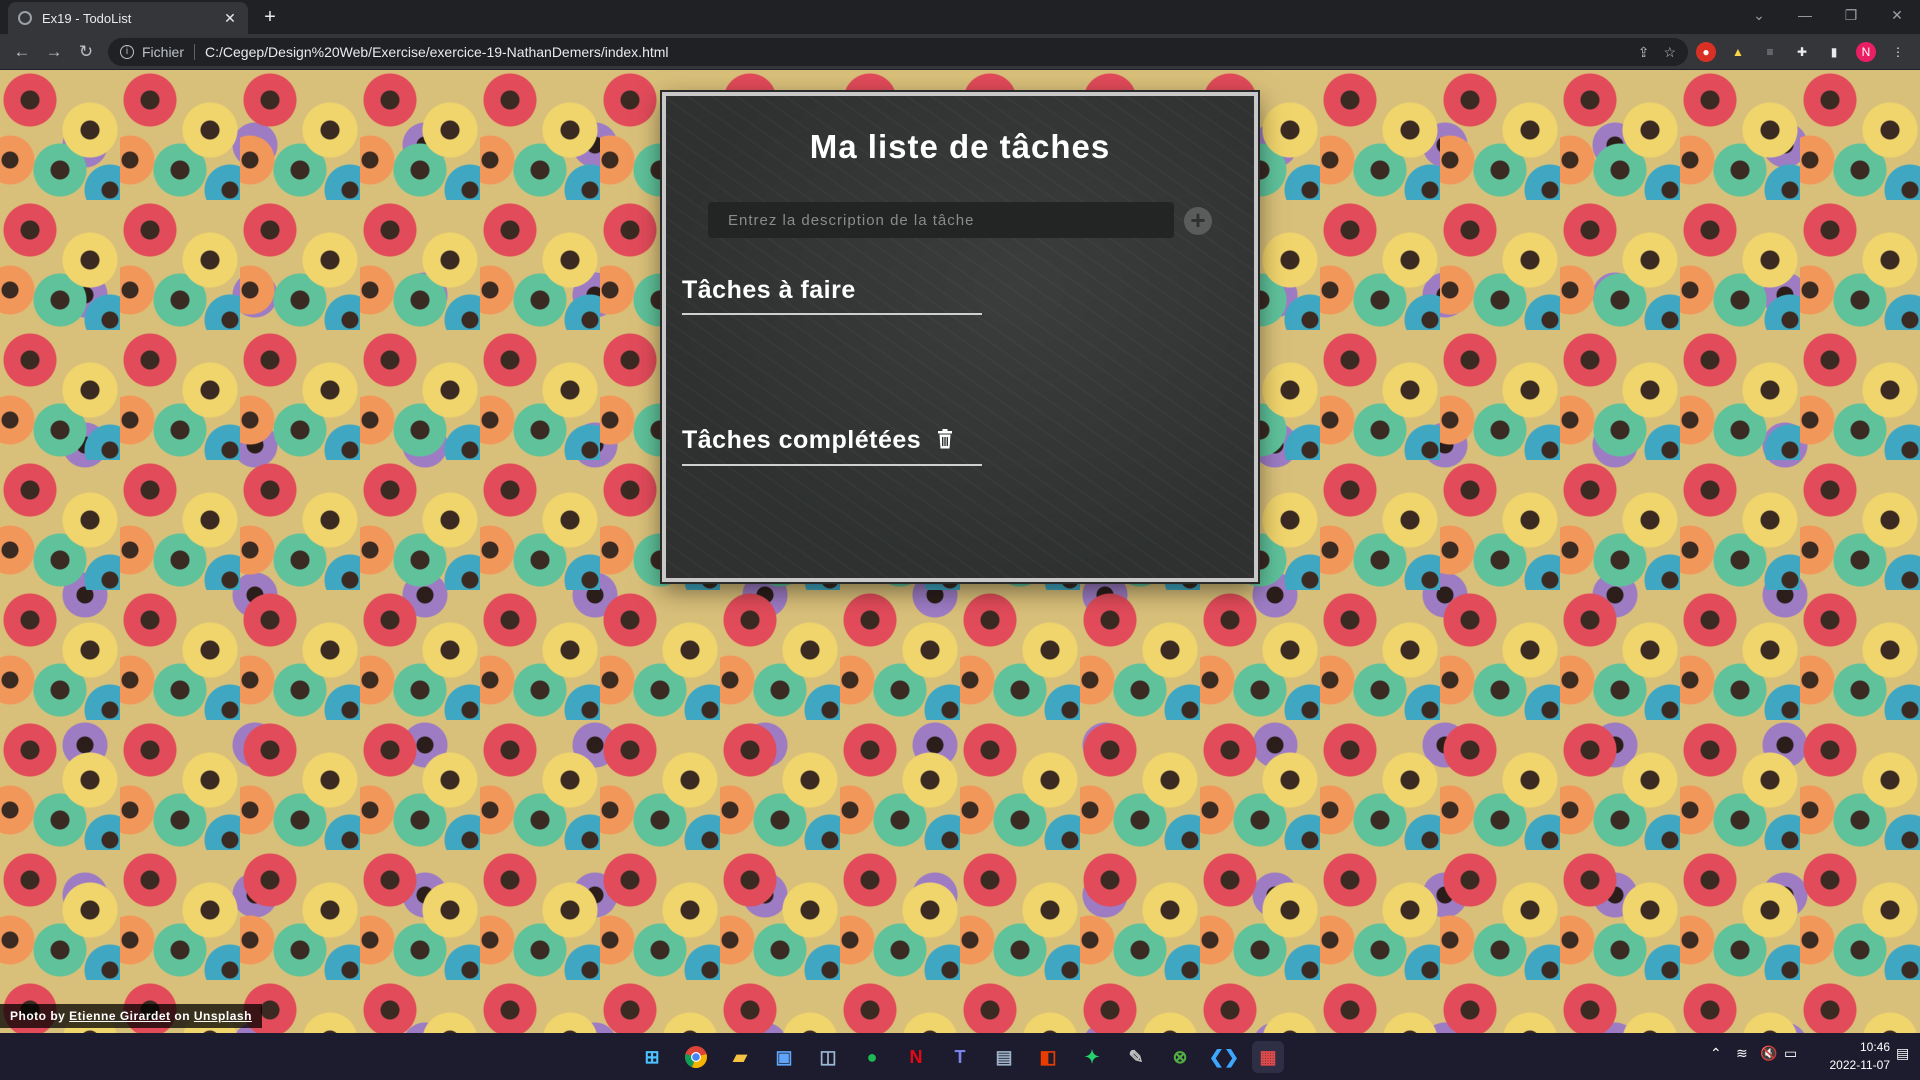 The height and width of the screenshot is (1080, 1920). What do you see at coordinates (960, 146) in the screenshot?
I see `page-title: Ma liste de tâches` at bounding box center [960, 146].